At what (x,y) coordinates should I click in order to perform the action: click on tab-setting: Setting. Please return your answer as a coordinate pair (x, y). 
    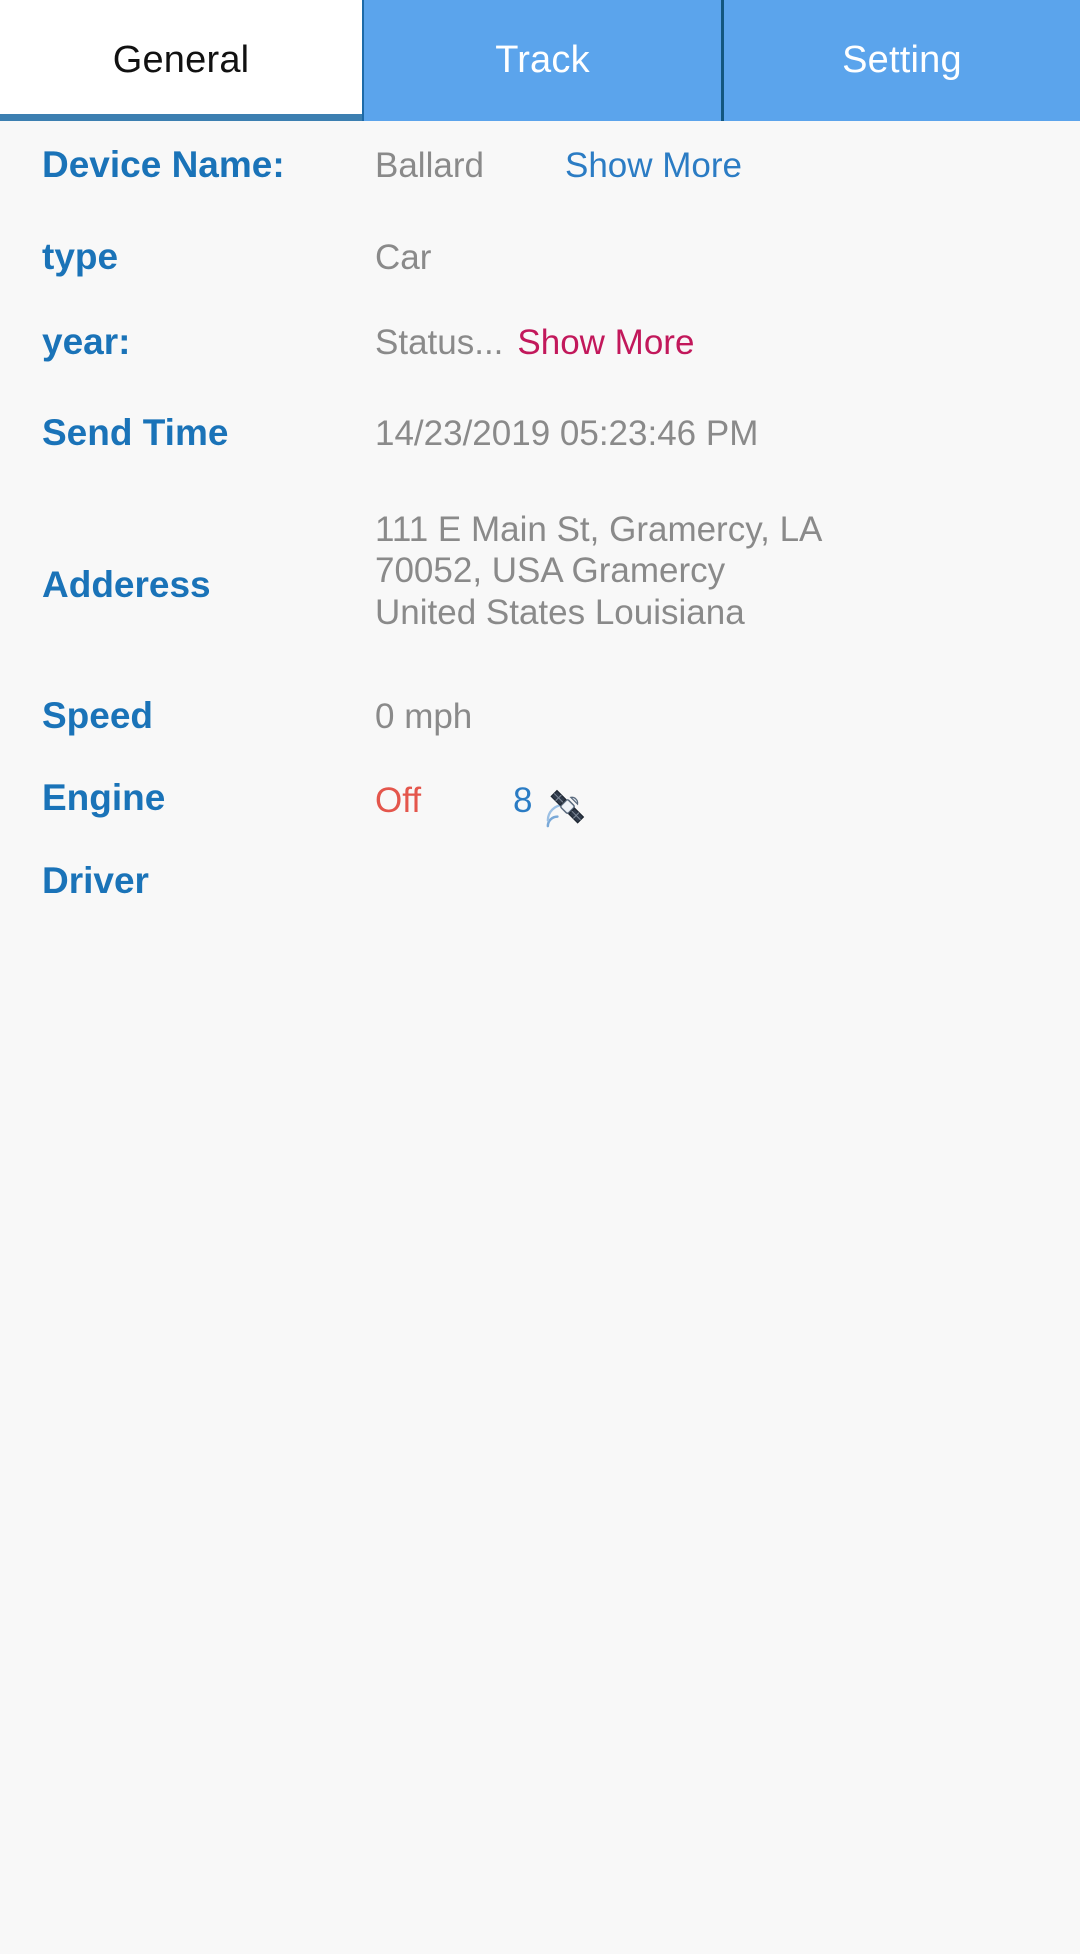
    Looking at the image, I should click on (900, 60).